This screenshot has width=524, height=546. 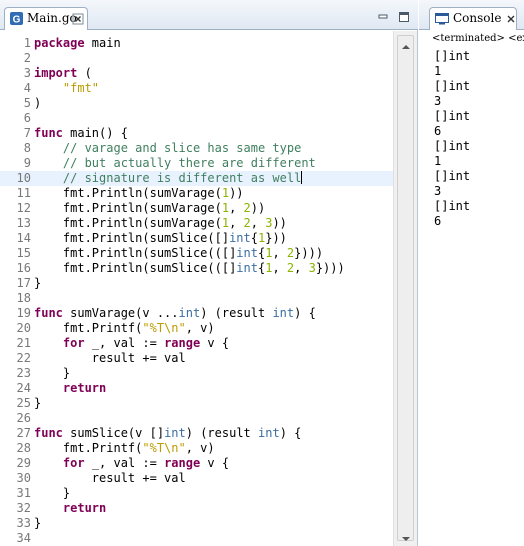 I want to click on code-token: fmt.Printf(, so click(x=88, y=448).